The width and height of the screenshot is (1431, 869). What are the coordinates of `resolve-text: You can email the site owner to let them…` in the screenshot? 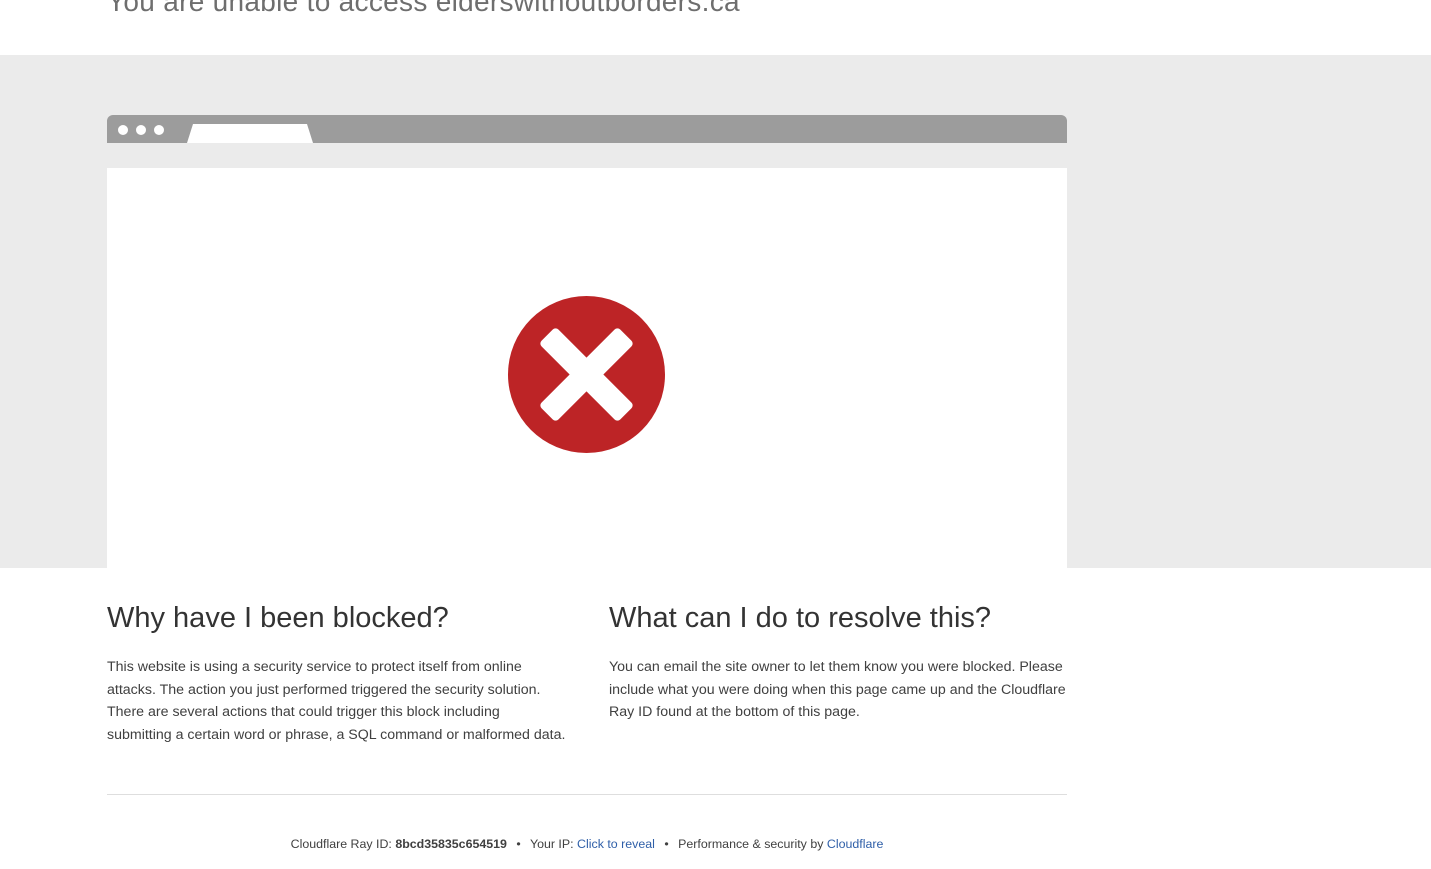 It's located at (837, 689).